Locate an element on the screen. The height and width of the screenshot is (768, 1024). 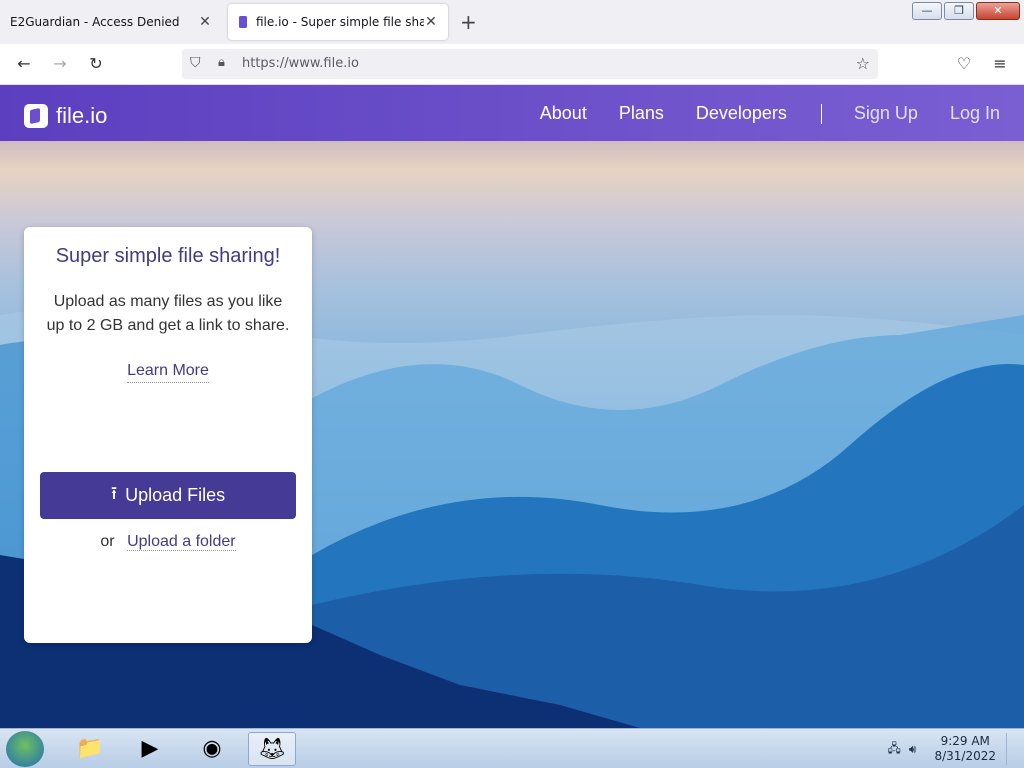
navigation-toolbar: ← → ↻ ⛉ 🔒︎ https://www.file.io ☆ ♡ ≡ is located at coordinates (512, 64).